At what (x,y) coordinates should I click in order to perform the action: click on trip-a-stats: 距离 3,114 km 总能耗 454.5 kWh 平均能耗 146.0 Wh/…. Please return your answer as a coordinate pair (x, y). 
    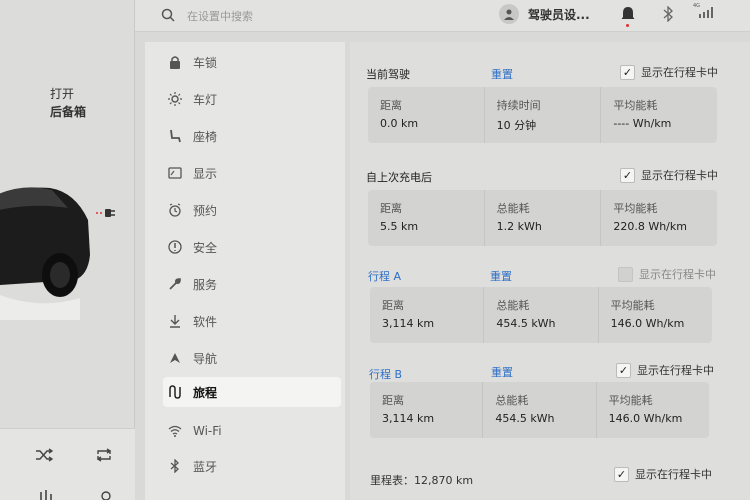
    Looking at the image, I should click on (541, 315).